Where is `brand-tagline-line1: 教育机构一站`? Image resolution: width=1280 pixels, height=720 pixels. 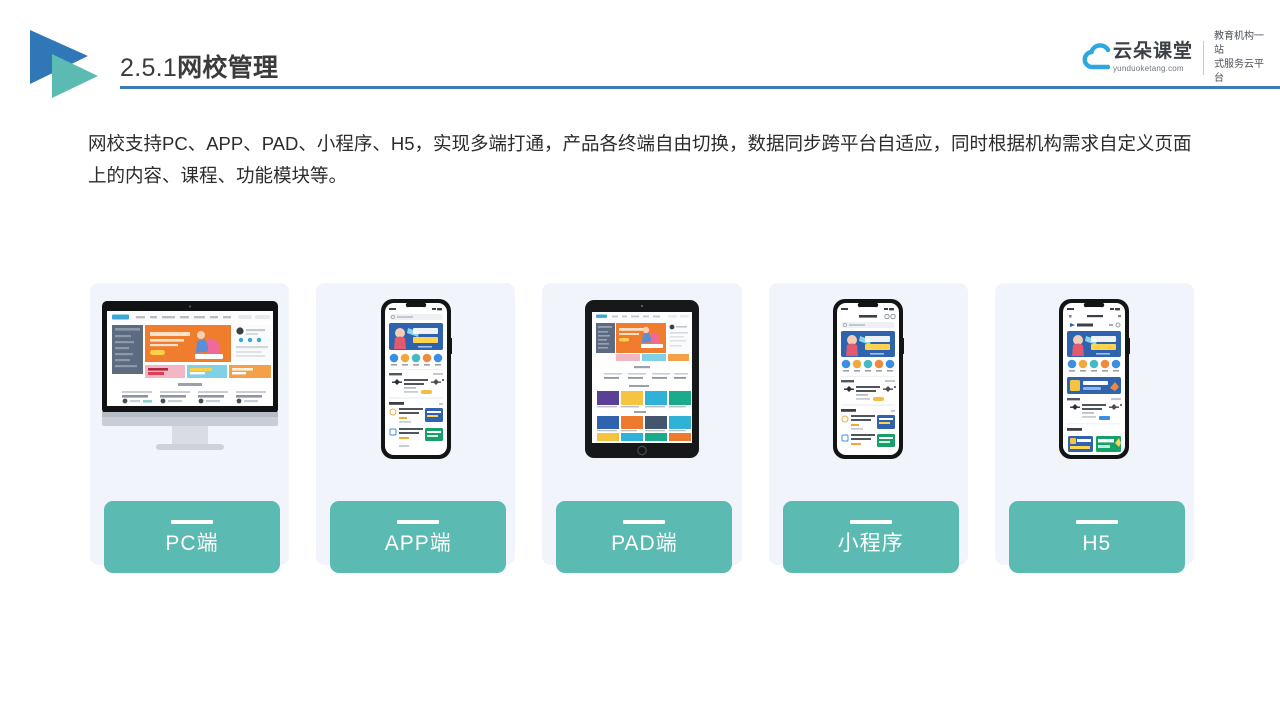 brand-tagline-line1: 教育机构一站 is located at coordinates (1239, 43).